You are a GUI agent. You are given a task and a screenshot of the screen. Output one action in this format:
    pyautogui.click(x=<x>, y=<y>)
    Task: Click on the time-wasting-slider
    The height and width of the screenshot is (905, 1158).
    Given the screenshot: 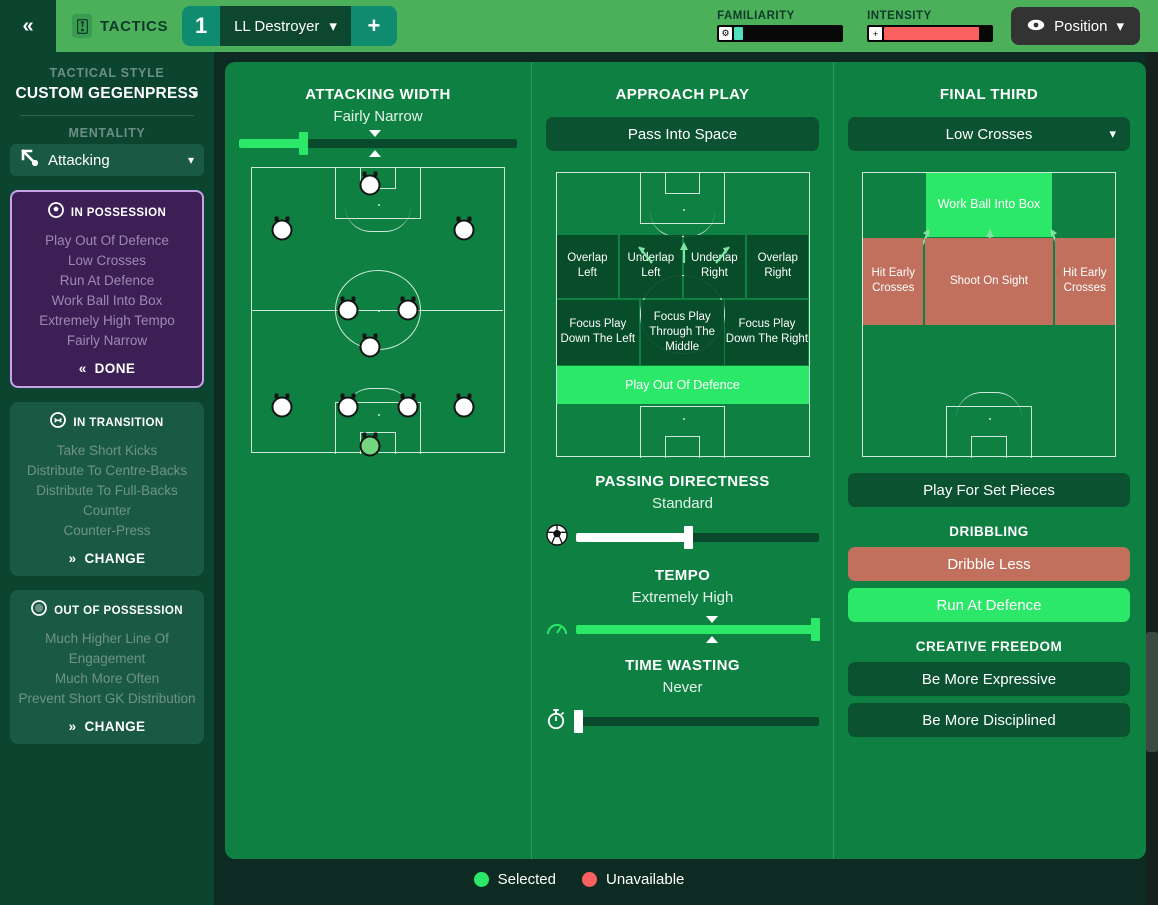 What is the action you would take?
    pyautogui.click(x=682, y=721)
    